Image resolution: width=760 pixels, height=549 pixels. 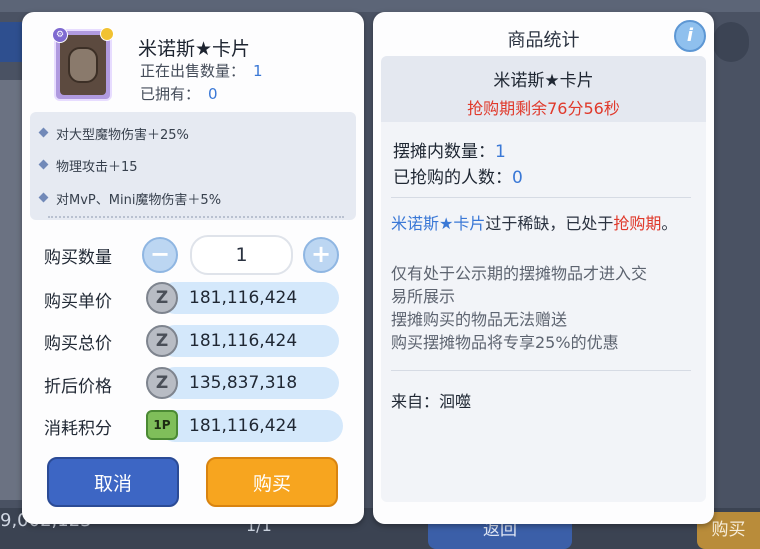 I want to click on unit-price-label: 购买单价, so click(x=78, y=302).